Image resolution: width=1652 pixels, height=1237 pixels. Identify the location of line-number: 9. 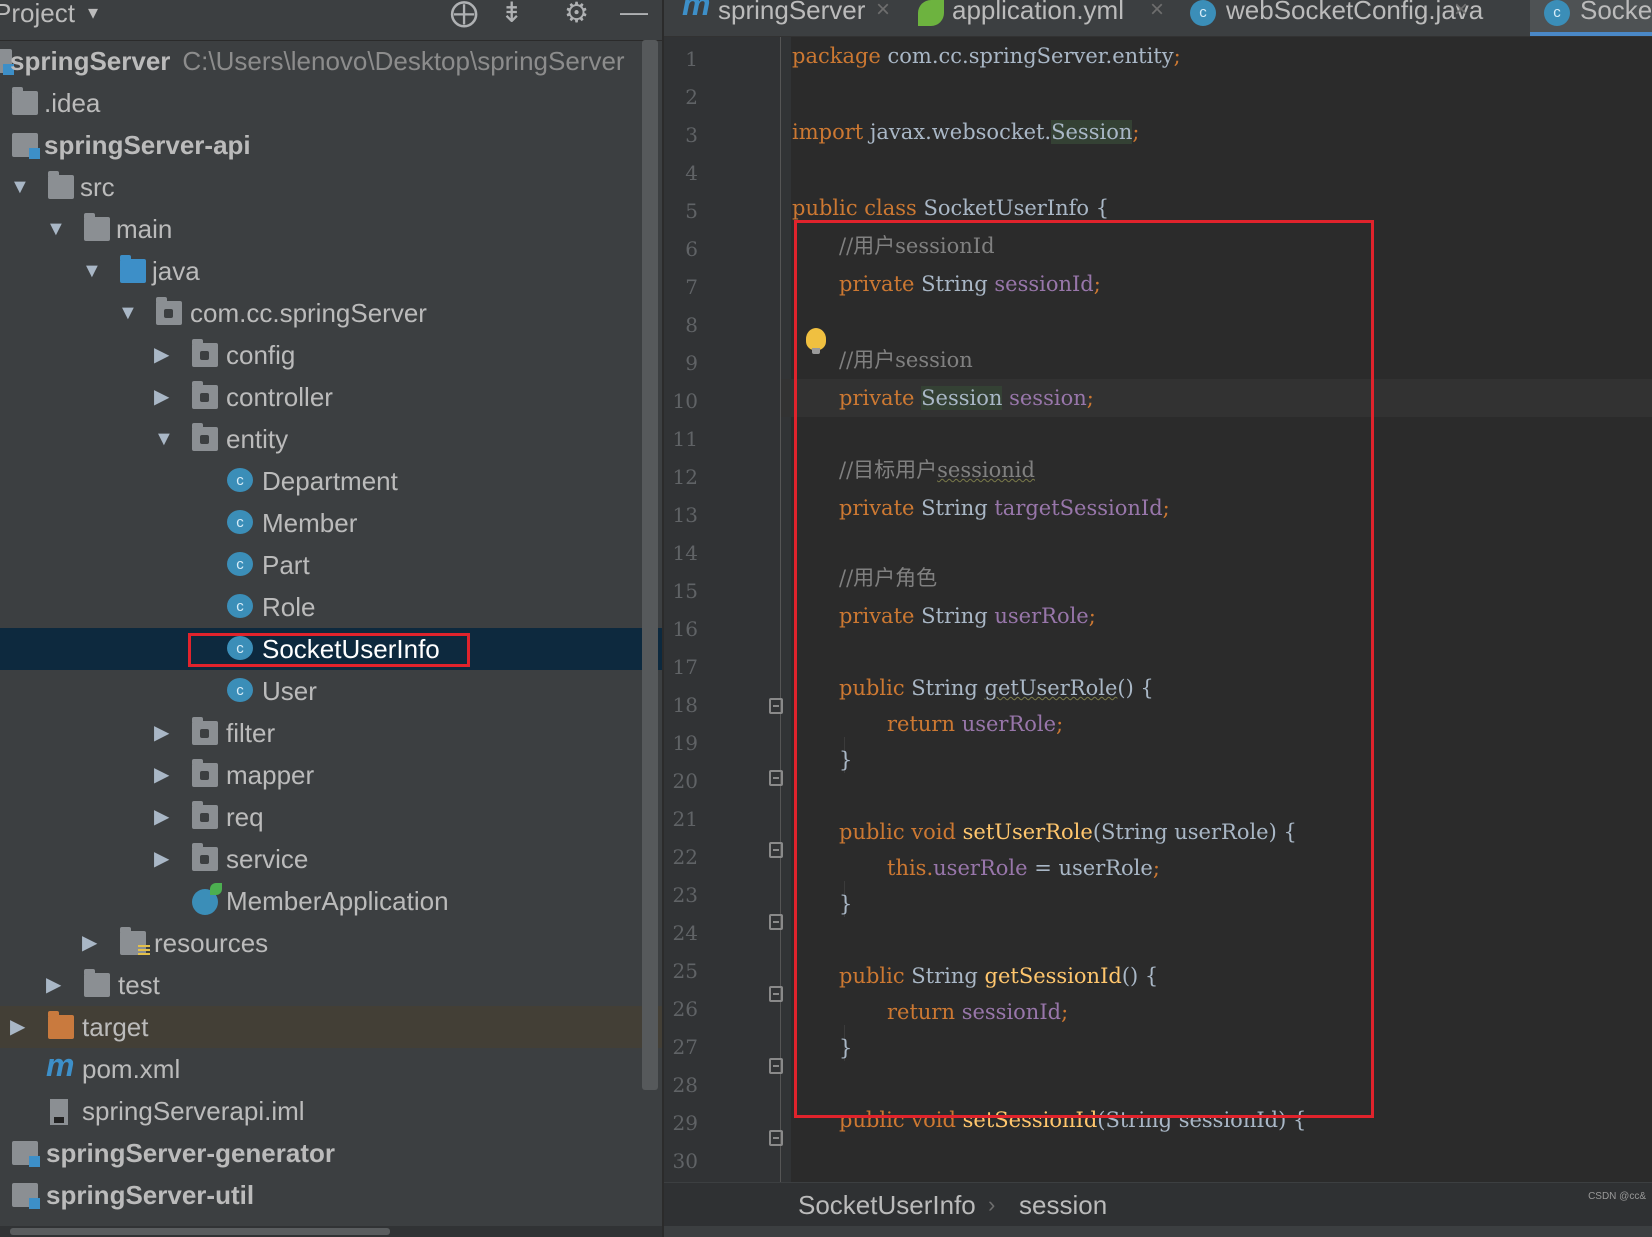
(681, 363).